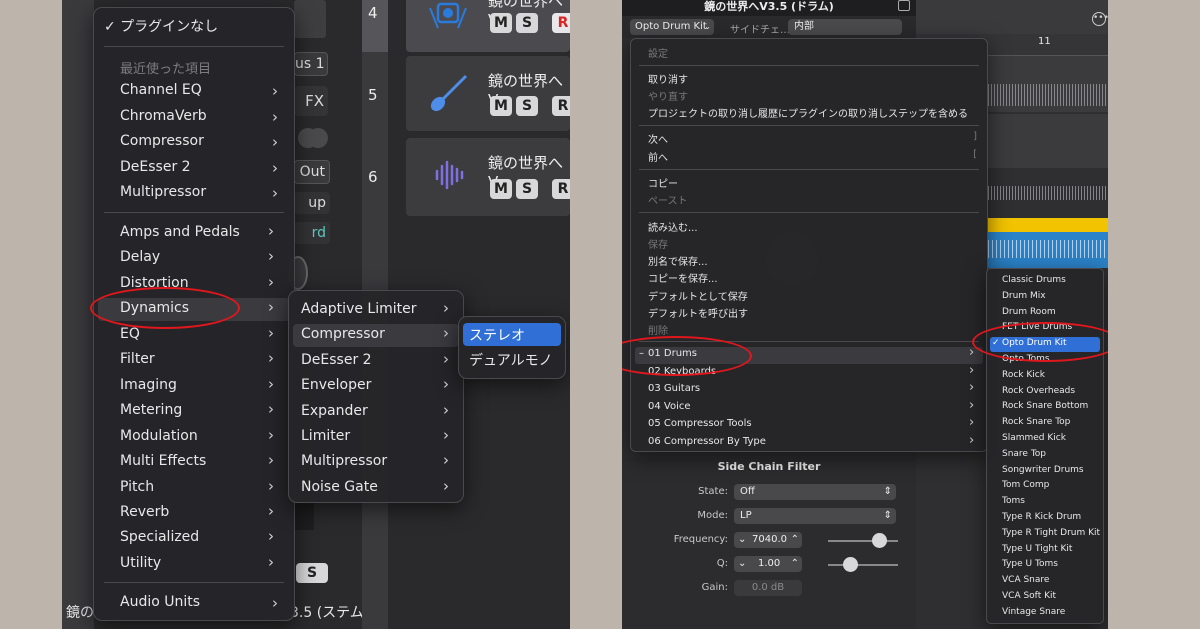  I want to click on drum-preset-item: Vintage Snare, so click(1045, 613).